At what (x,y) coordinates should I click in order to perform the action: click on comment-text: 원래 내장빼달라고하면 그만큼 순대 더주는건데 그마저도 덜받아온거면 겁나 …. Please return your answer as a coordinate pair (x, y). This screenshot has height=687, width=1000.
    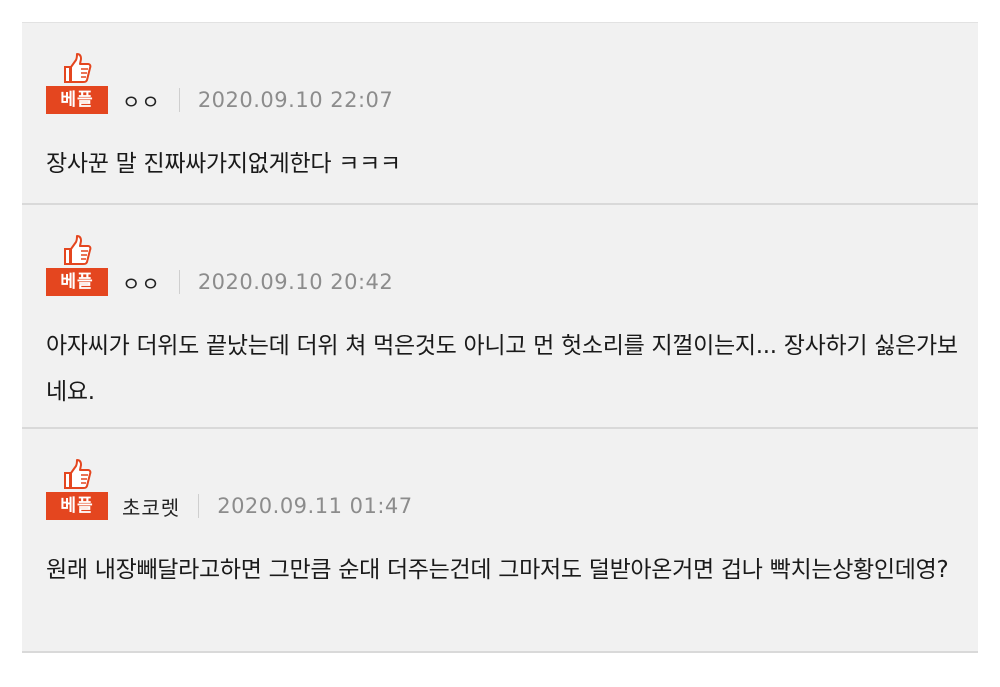
    Looking at the image, I should click on (497, 570).